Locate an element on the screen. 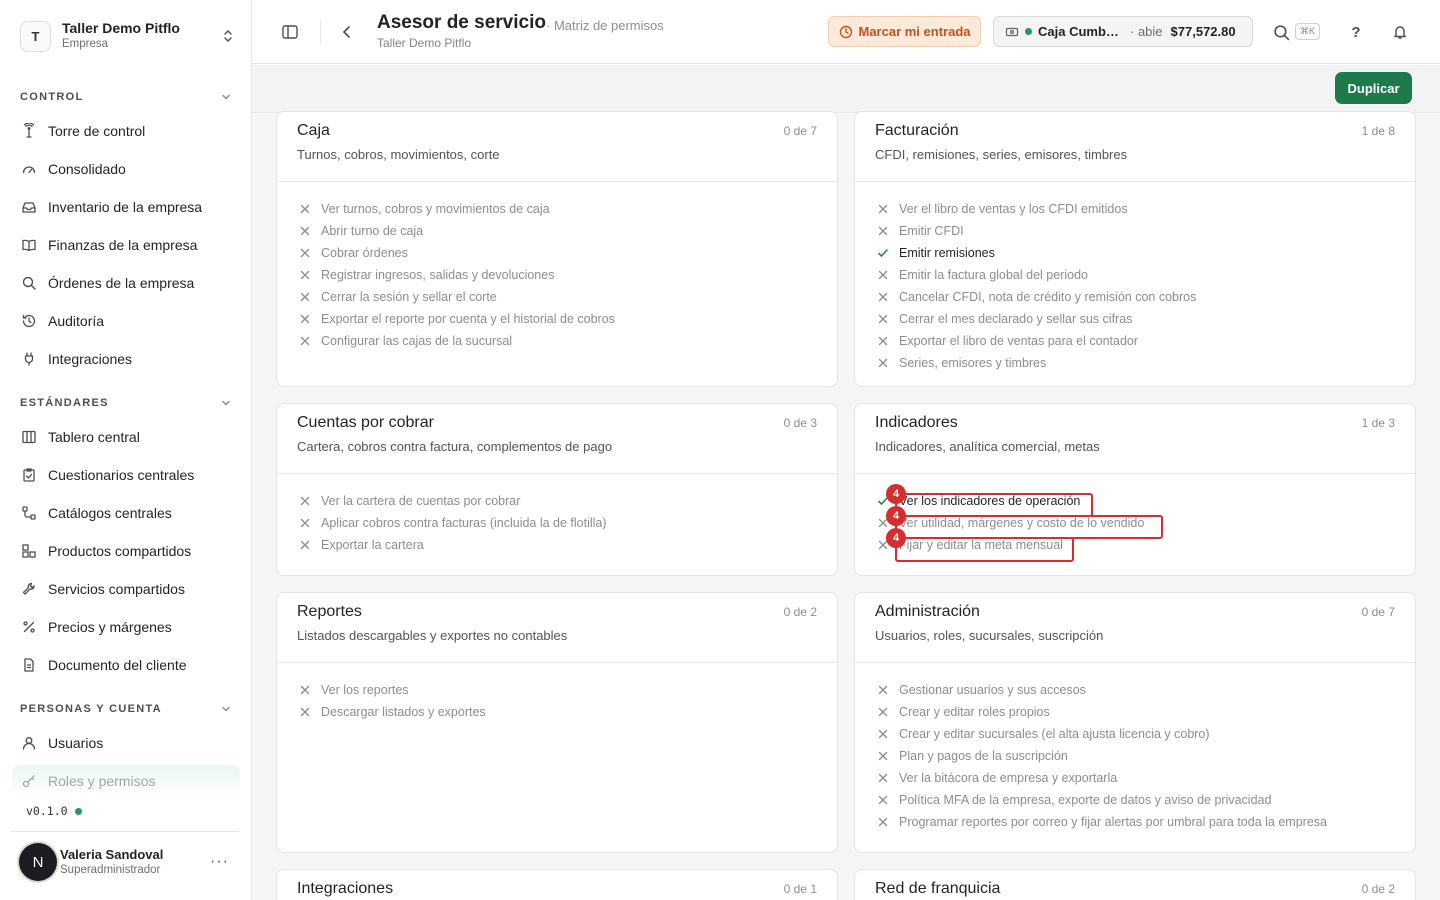 Image resolution: width=1440 pixels, height=900 pixels. sidebar-item-auditoria: Auditoría is located at coordinates (126, 321).